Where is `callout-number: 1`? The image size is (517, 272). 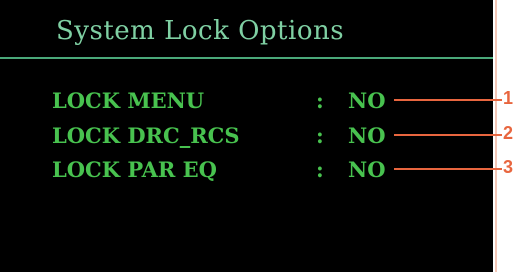 callout-number: 1 is located at coordinates (508, 98).